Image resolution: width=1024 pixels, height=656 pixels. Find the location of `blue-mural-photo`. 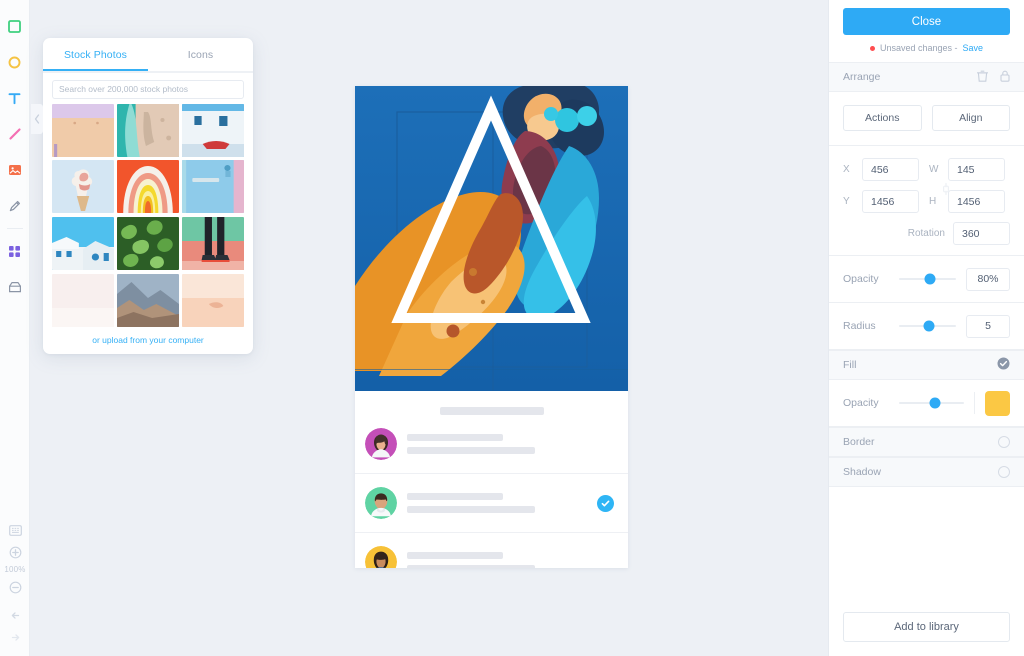

blue-mural-photo is located at coordinates (491, 238).